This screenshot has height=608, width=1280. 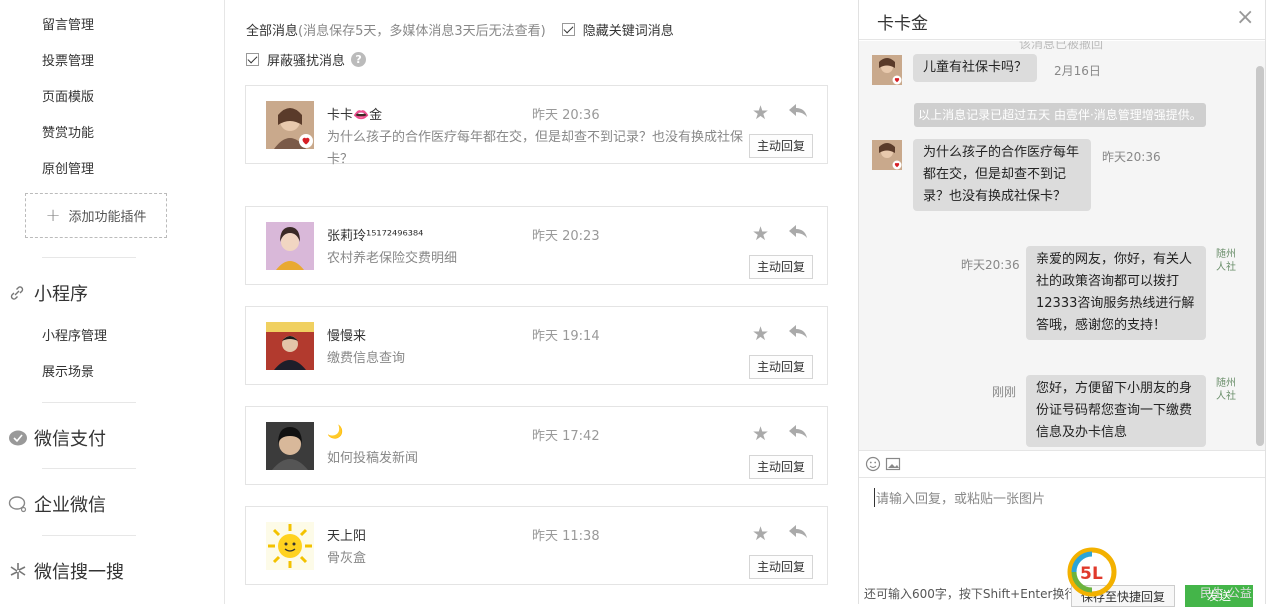 What do you see at coordinates (68, 95) in the screenshot?
I see `sidebar-item-page-templates: 页面模版` at bounding box center [68, 95].